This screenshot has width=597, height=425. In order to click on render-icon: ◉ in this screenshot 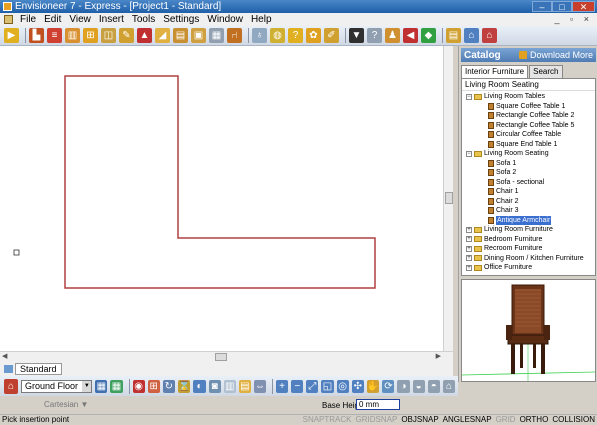, I will do `click(138, 386)`.